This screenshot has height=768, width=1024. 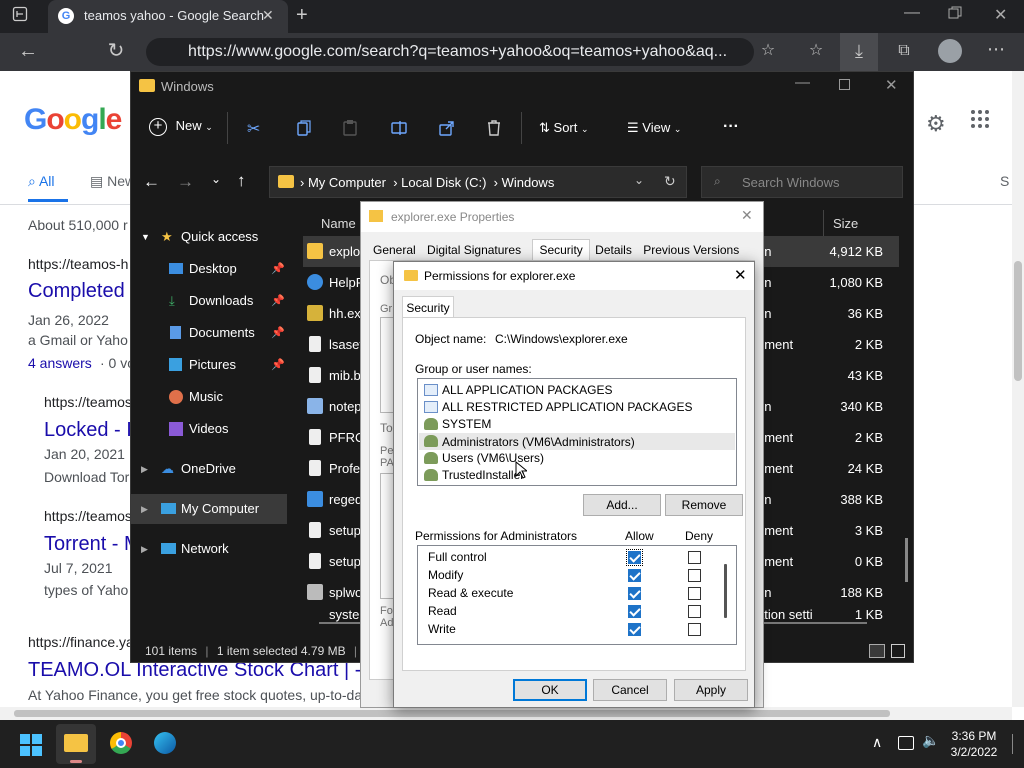 What do you see at coordinates (912, 13) in the screenshot?
I see `minimize-browser-icon: —` at bounding box center [912, 13].